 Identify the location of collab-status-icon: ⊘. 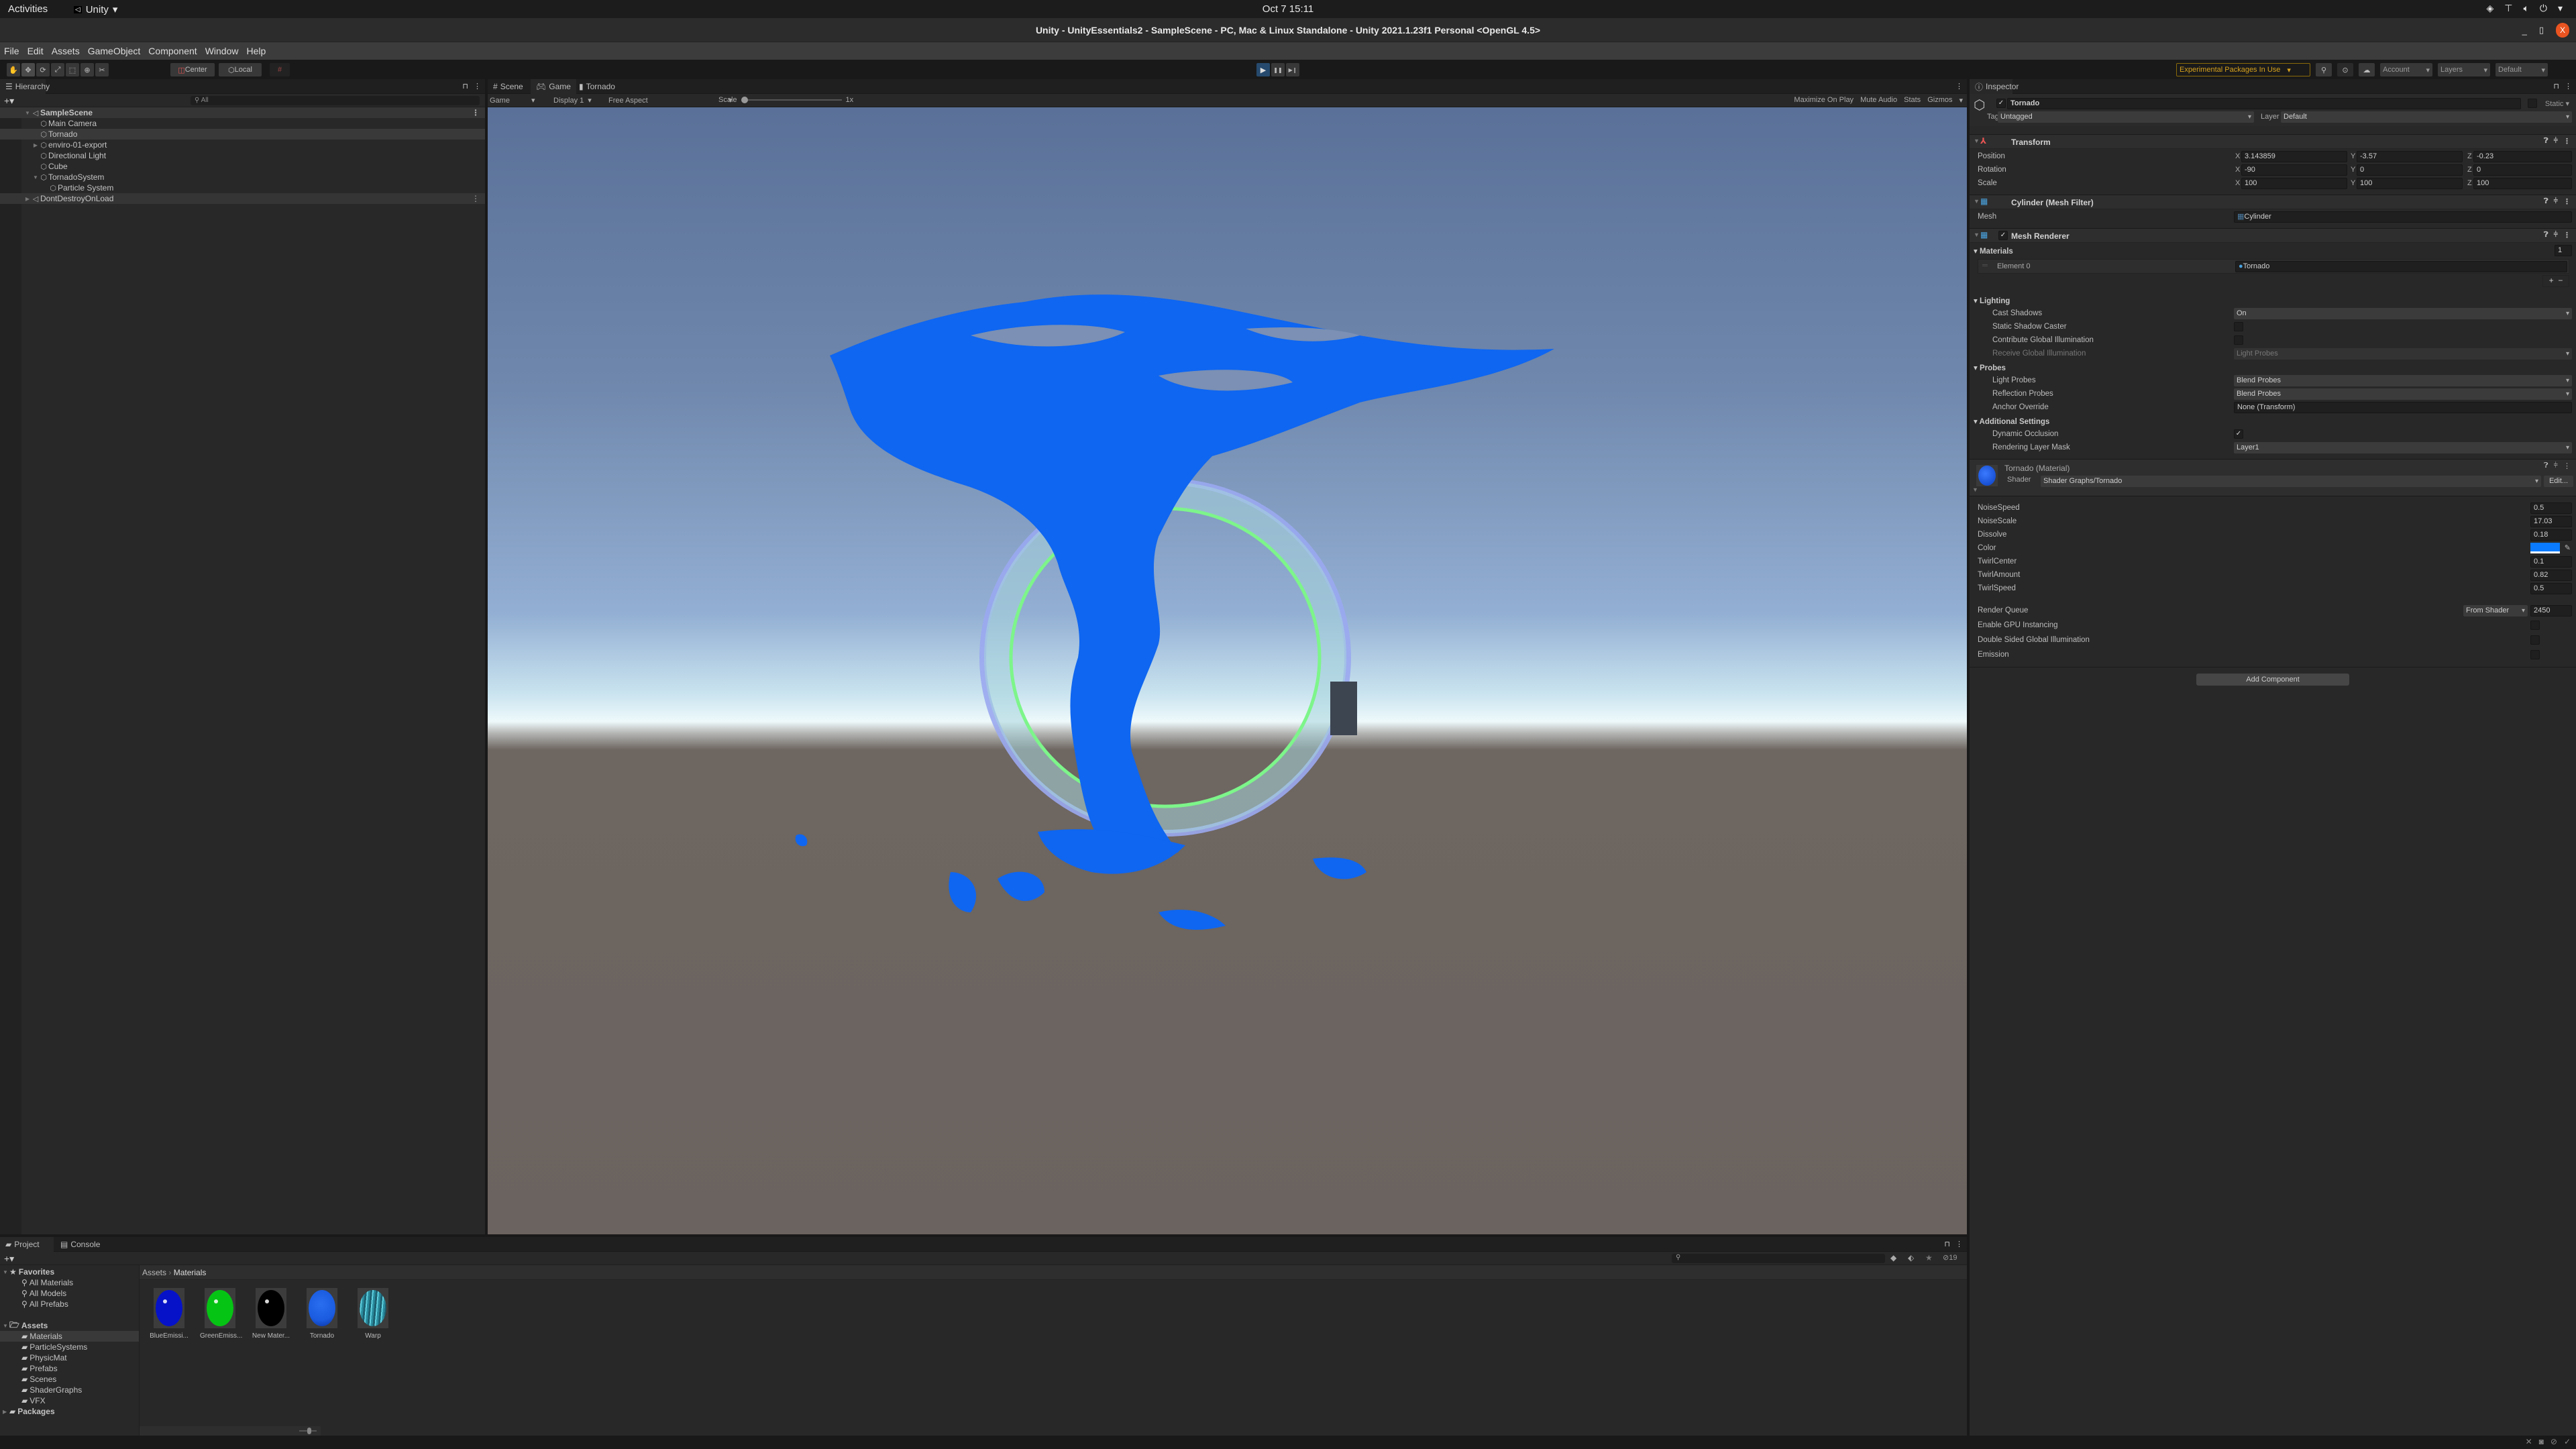
(2554, 1441).